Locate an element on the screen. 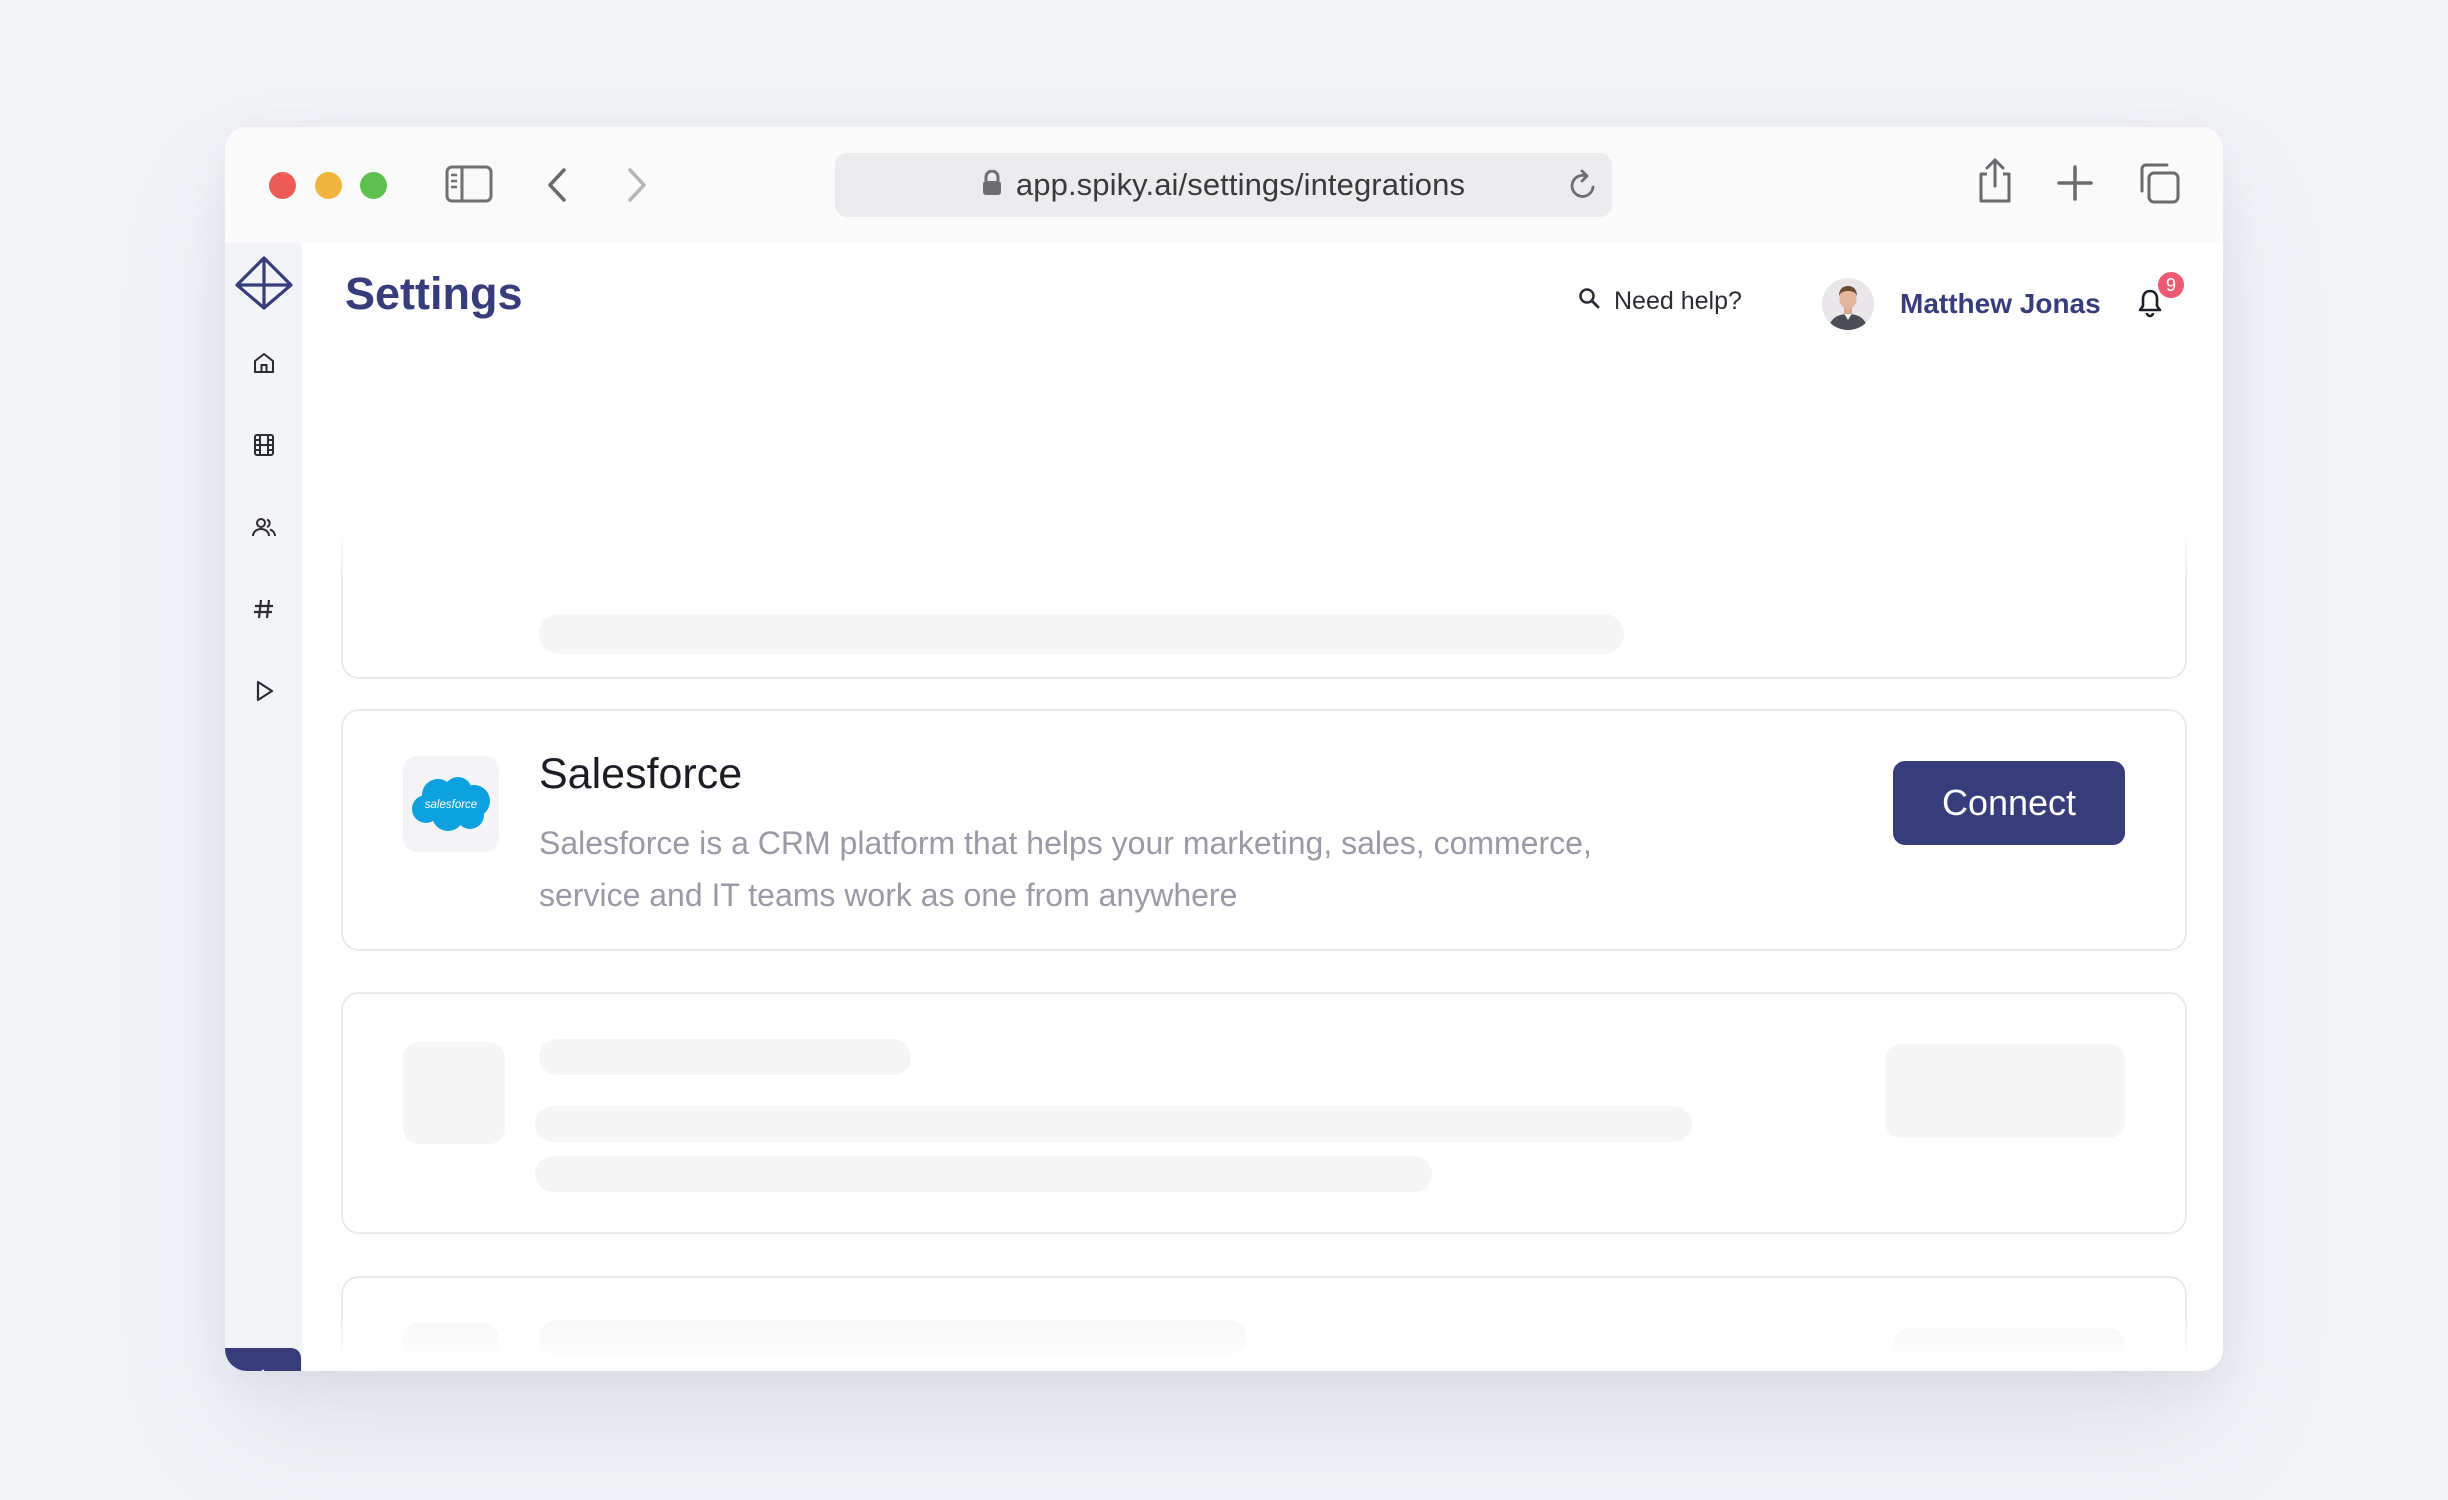 The image size is (2448, 1500). browser-toolbar: app.spiky.ai/settings/integrations is located at coordinates (1224, 185).